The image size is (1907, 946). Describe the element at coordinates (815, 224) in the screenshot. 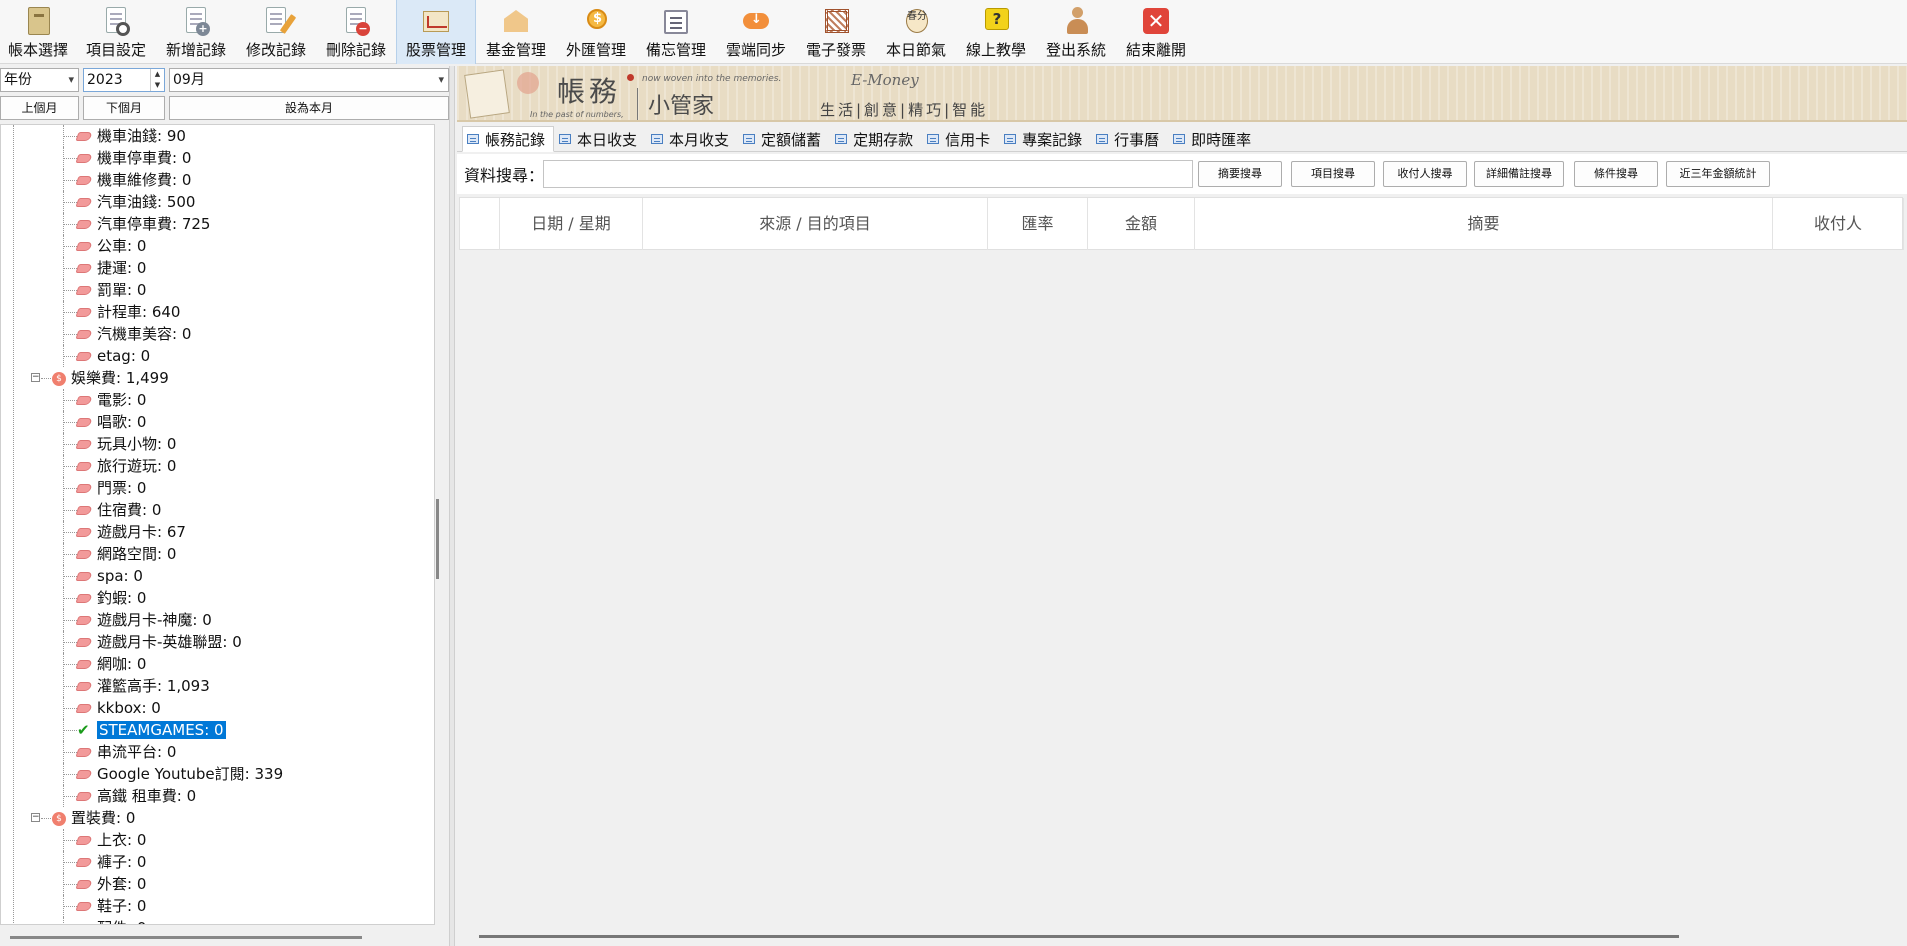

I see `column-header-3: 來源 / 目的項目` at that location.